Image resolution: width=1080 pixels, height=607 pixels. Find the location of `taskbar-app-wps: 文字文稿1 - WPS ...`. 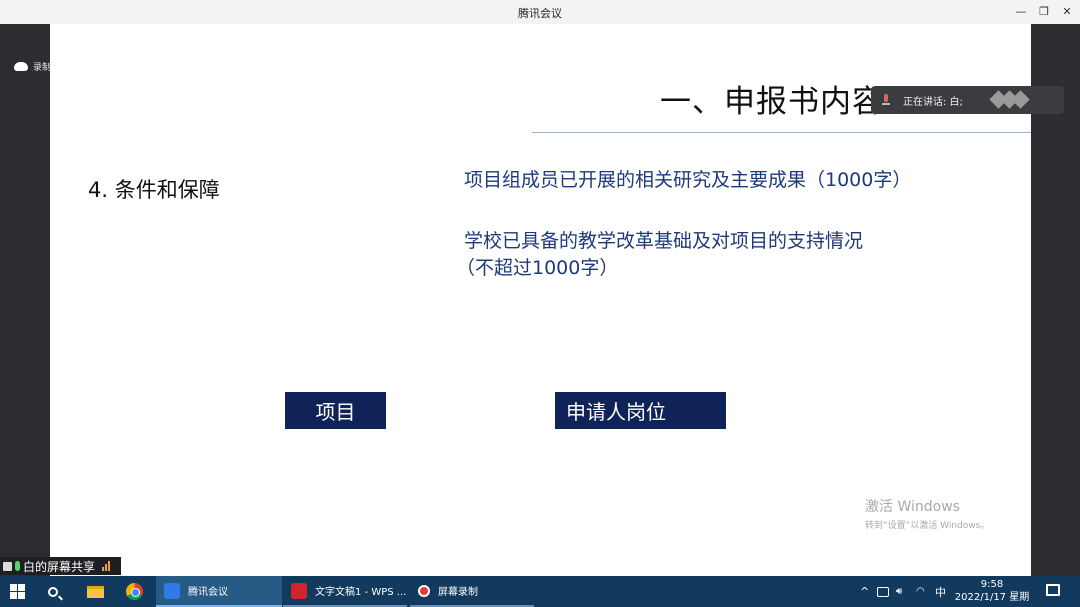

taskbar-app-wps: 文字文稿1 - WPS ... is located at coordinates (345, 591).